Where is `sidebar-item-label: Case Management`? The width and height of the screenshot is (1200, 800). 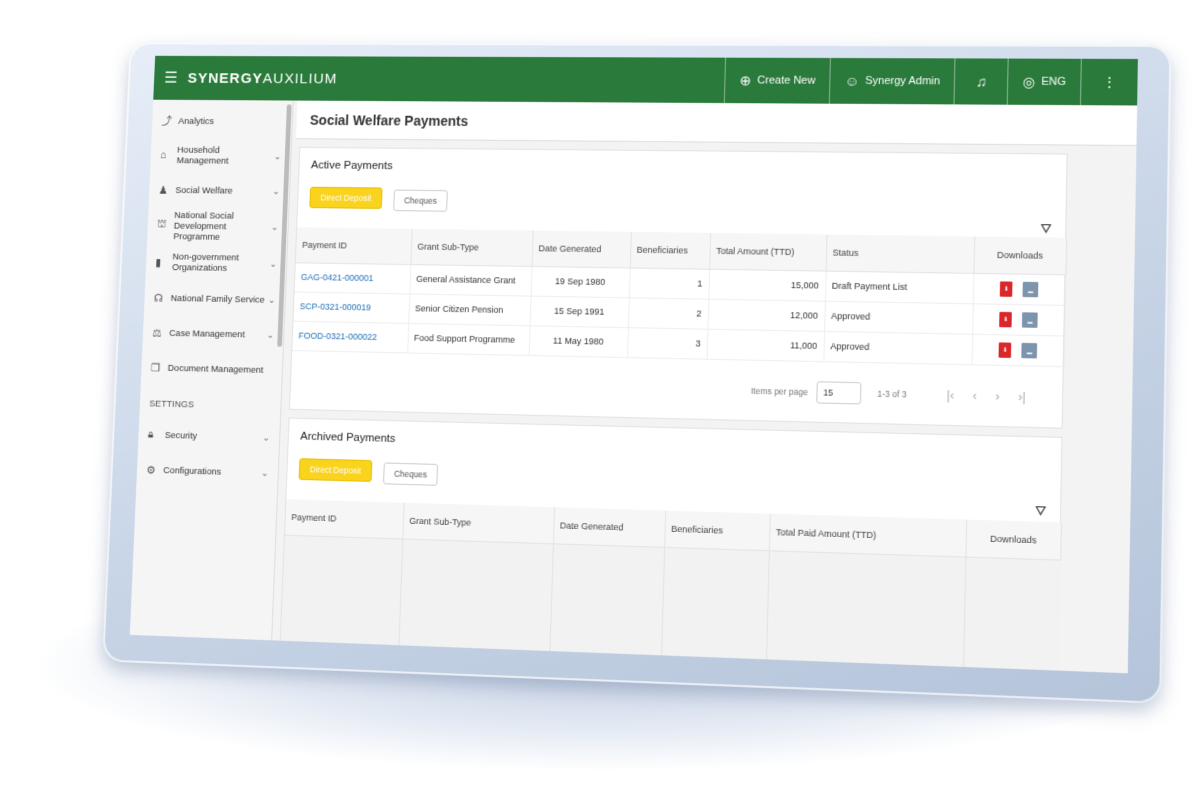 sidebar-item-label: Case Management is located at coordinates (207, 333).